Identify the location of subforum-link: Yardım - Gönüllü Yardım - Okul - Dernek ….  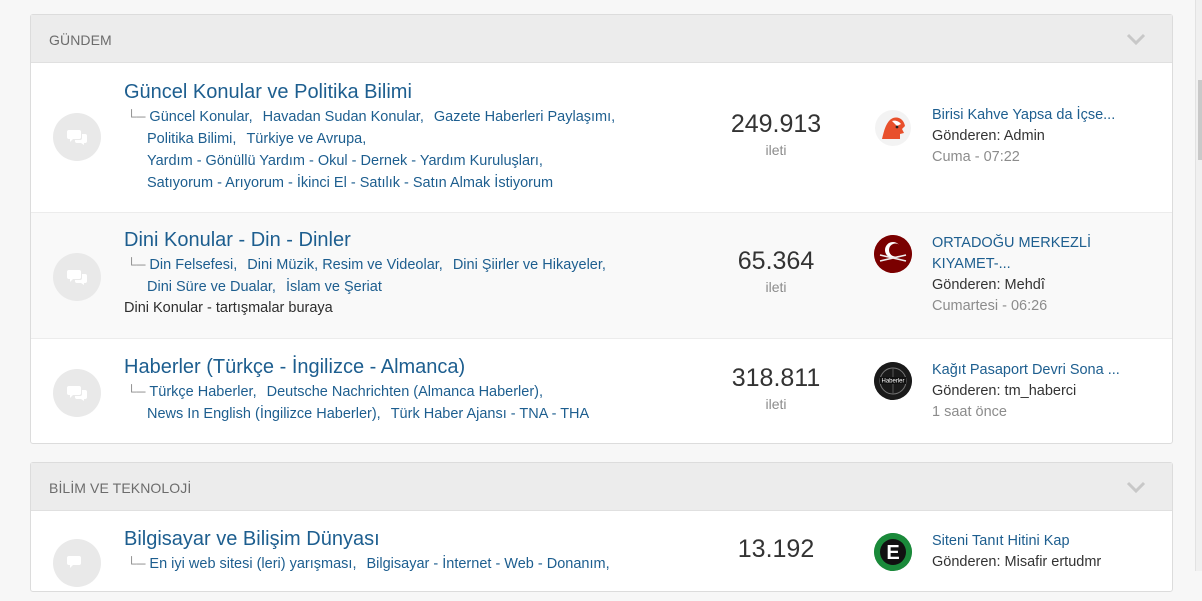
(345, 161).